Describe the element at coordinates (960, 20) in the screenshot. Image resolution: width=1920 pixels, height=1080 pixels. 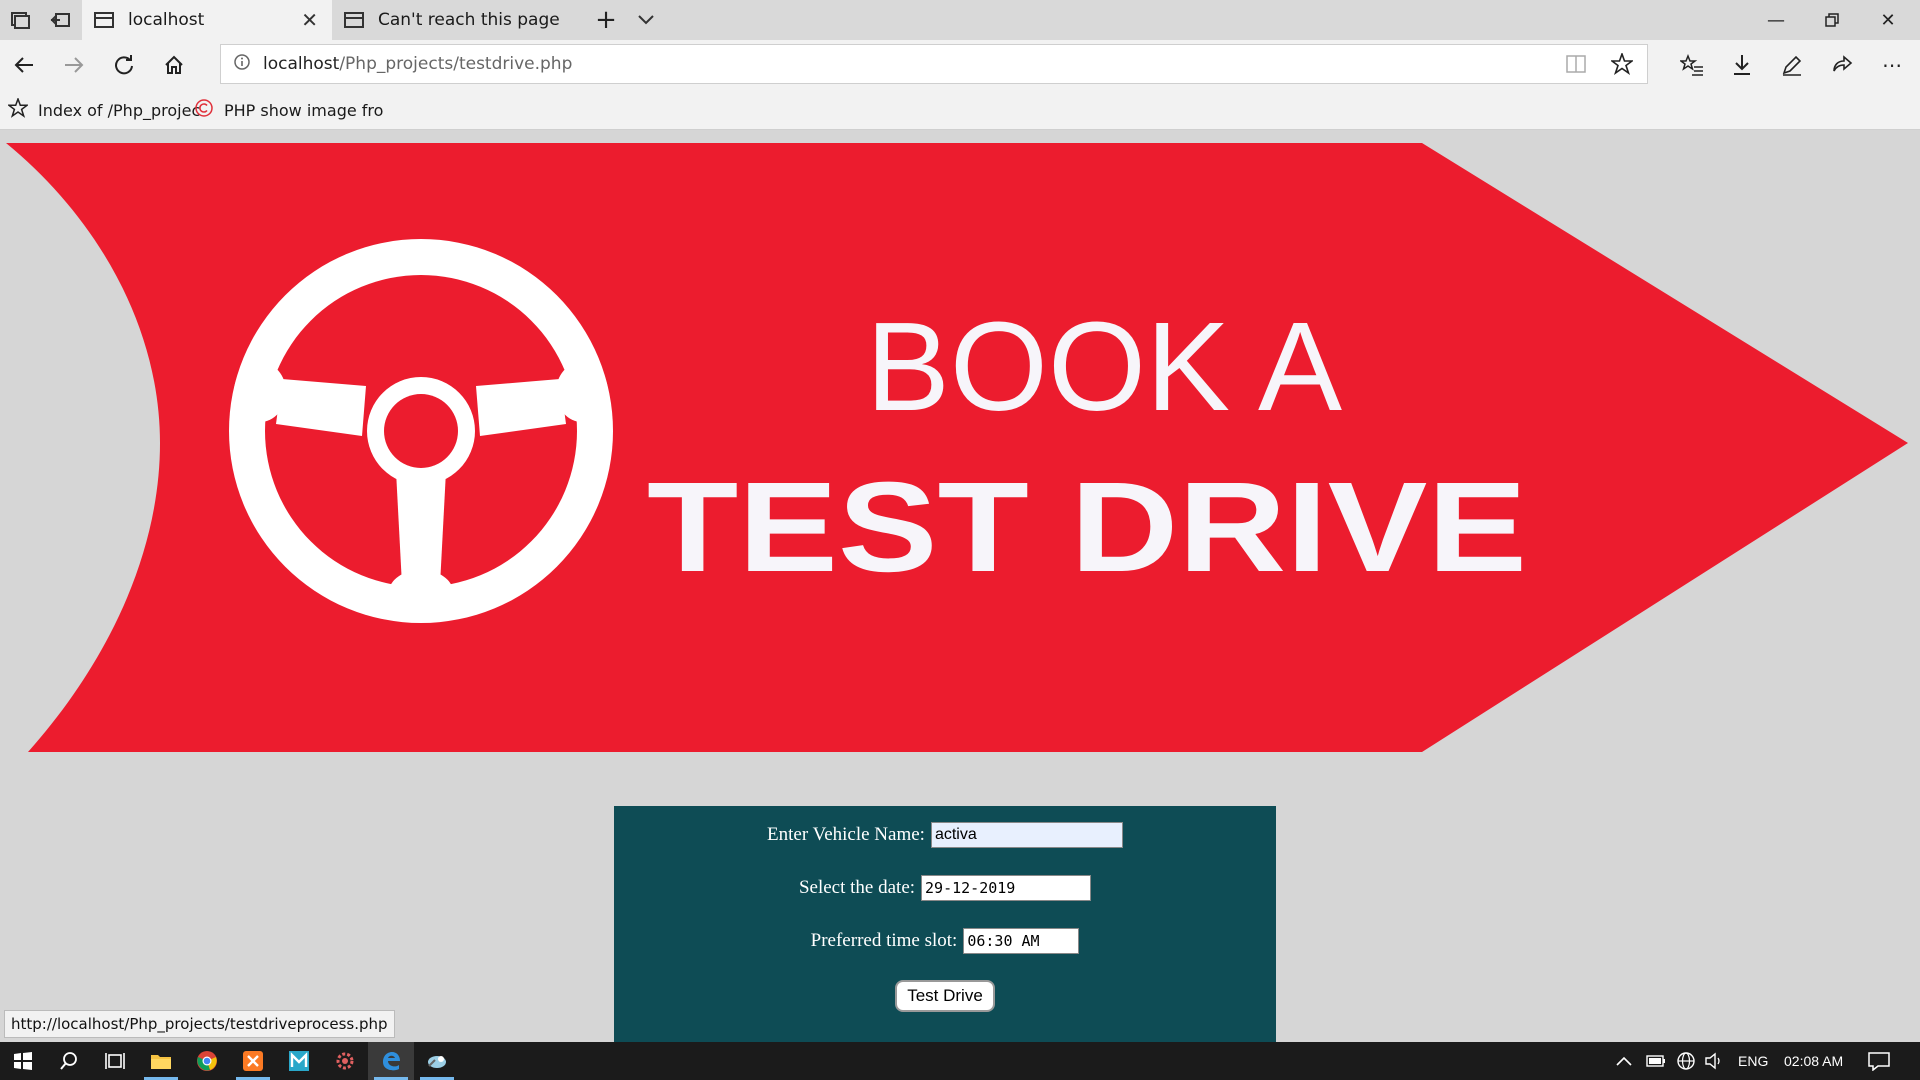
I see `title-bar: localhost ✕ Can't reach this page + — ✕` at that location.